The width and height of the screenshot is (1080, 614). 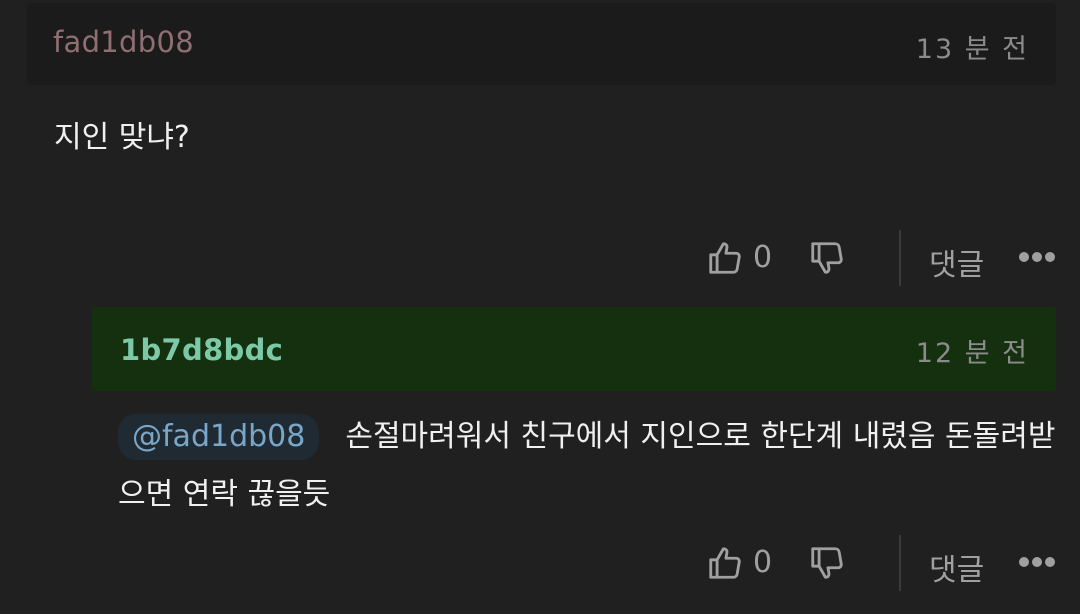 I want to click on reply-timestamp: 12 분 전, so click(x=972, y=353).